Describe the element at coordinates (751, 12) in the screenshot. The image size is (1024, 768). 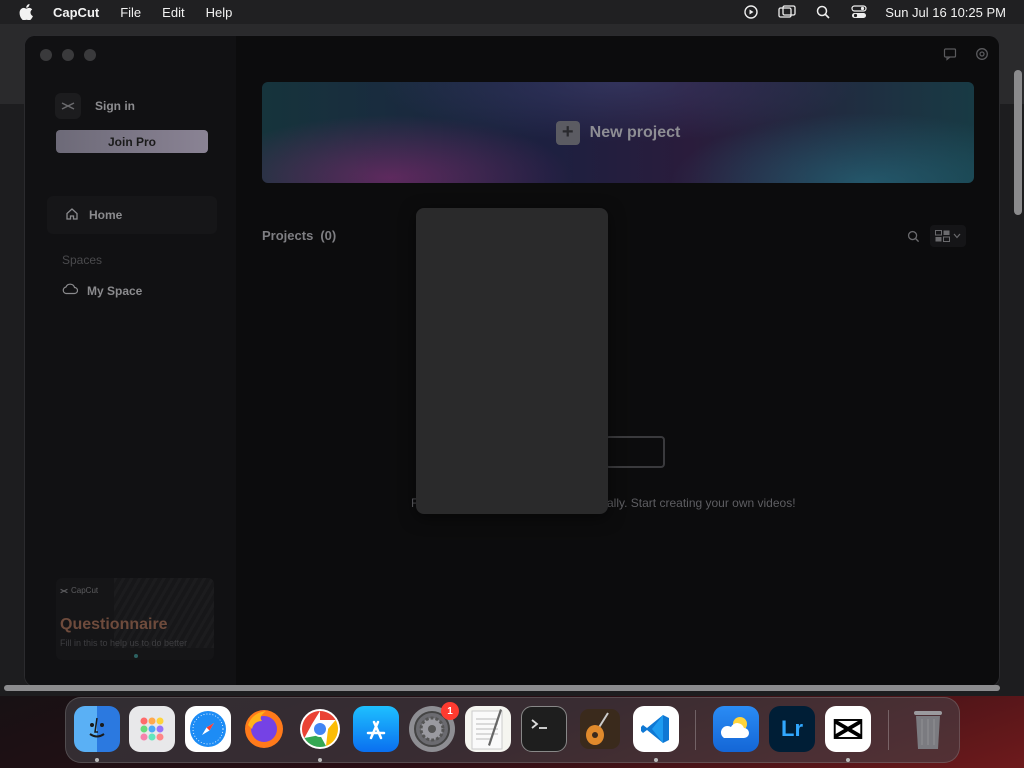
I see `screen-record-icon` at that location.